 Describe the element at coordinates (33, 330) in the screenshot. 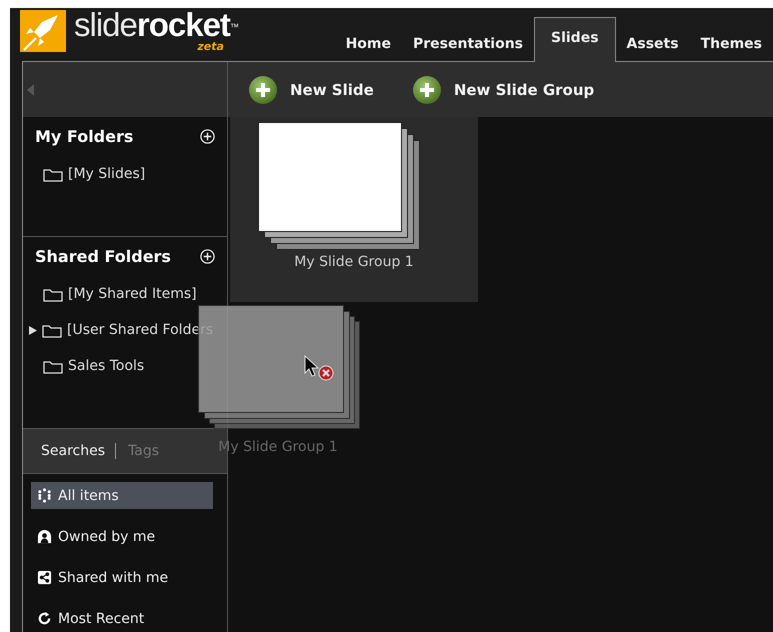

I see `expand-arrow-icon` at that location.